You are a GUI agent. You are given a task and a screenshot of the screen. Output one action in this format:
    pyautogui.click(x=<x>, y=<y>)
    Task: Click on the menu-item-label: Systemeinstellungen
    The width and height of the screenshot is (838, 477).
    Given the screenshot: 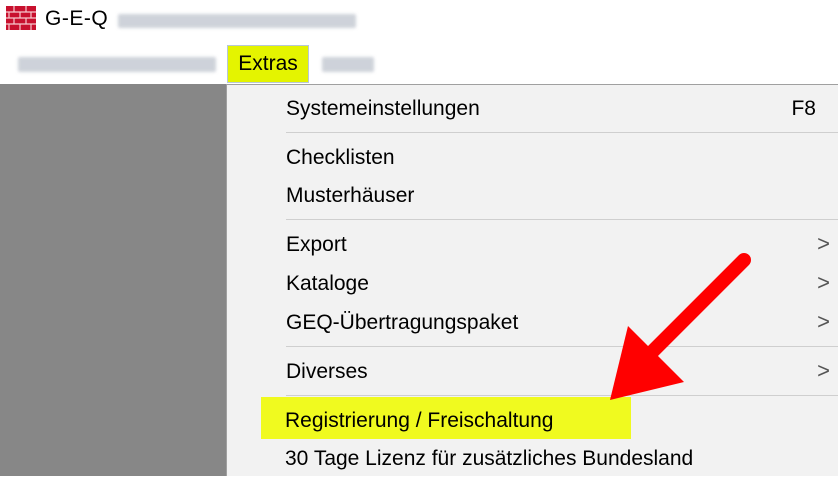 What is the action you would take?
    pyautogui.click(x=383, y=108)
    